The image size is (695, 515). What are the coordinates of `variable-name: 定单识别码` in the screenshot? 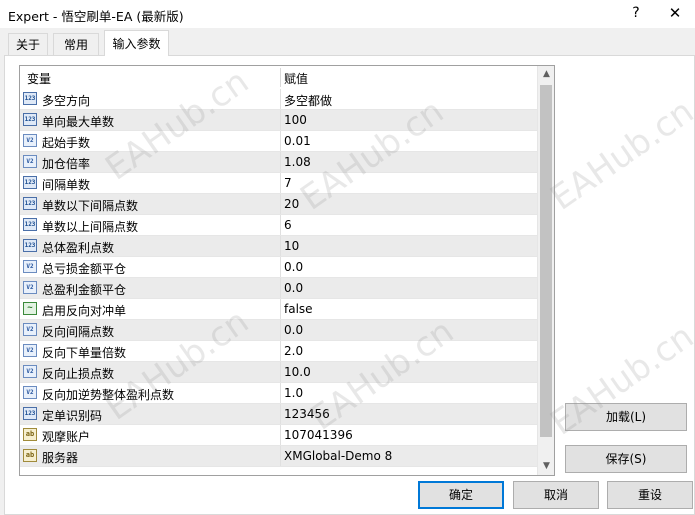 It's located at (72, 416).